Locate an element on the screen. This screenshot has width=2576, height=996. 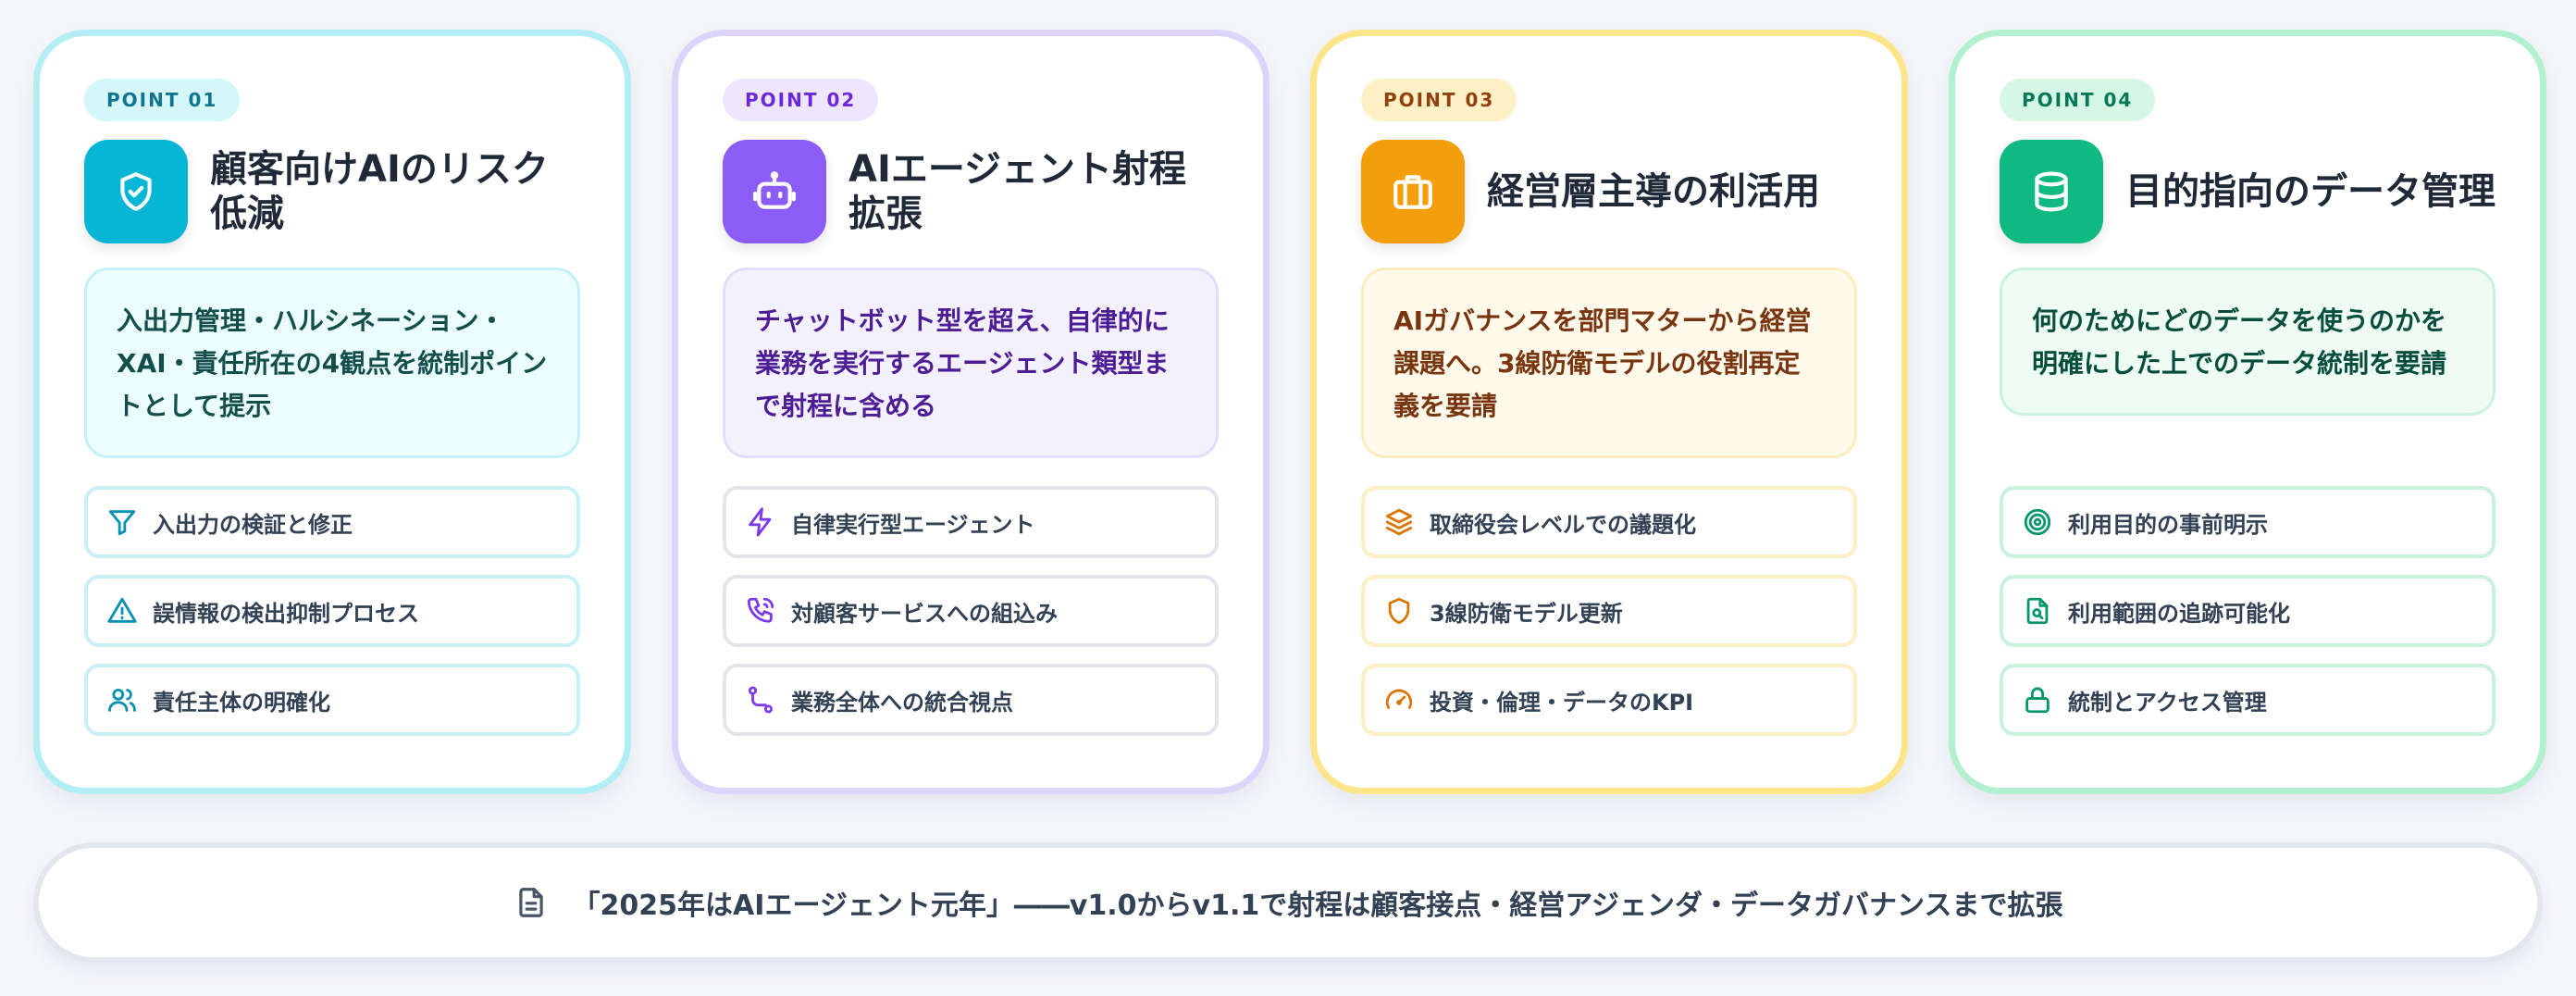
list-item: 投資・倫理・データのKPI is located at coordinates (1609, 700).